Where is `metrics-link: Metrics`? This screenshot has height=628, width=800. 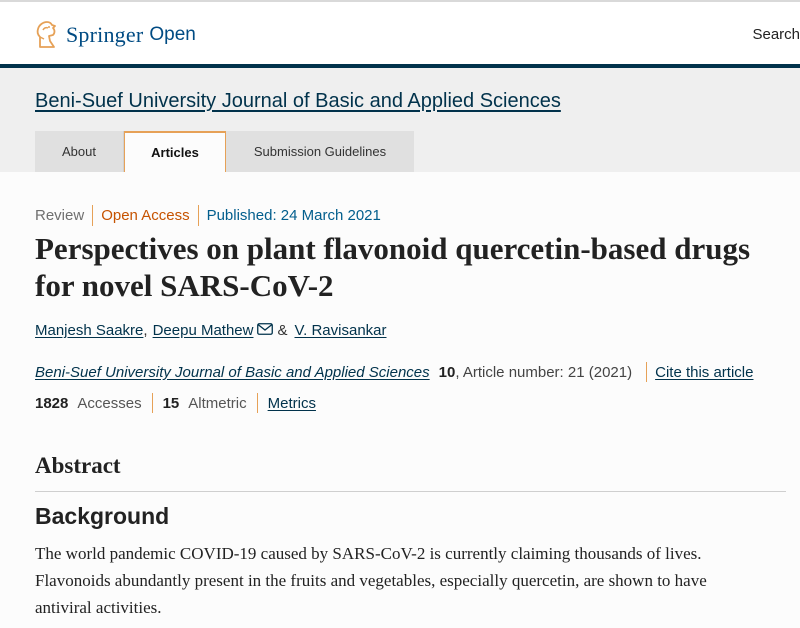
metrics-link: Metrics is located at coordinates (292, 403).